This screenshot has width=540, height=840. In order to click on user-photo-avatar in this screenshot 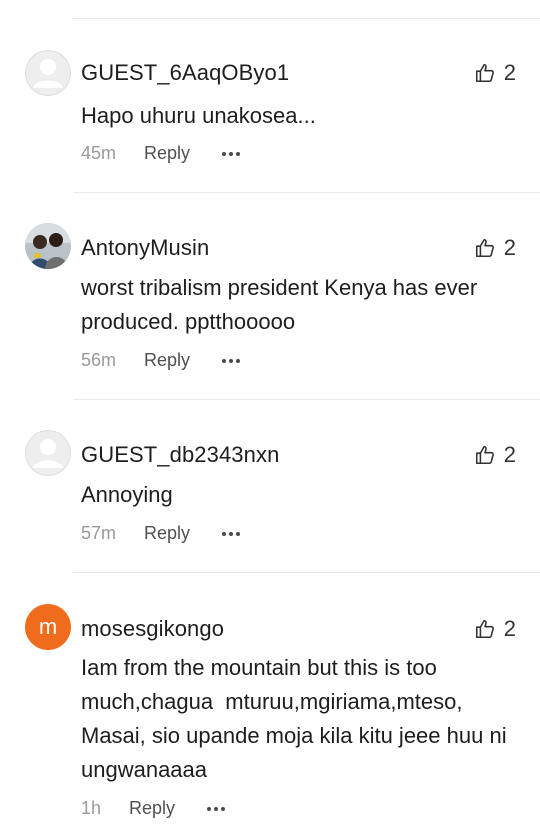, I will do `click(48, 246)`.